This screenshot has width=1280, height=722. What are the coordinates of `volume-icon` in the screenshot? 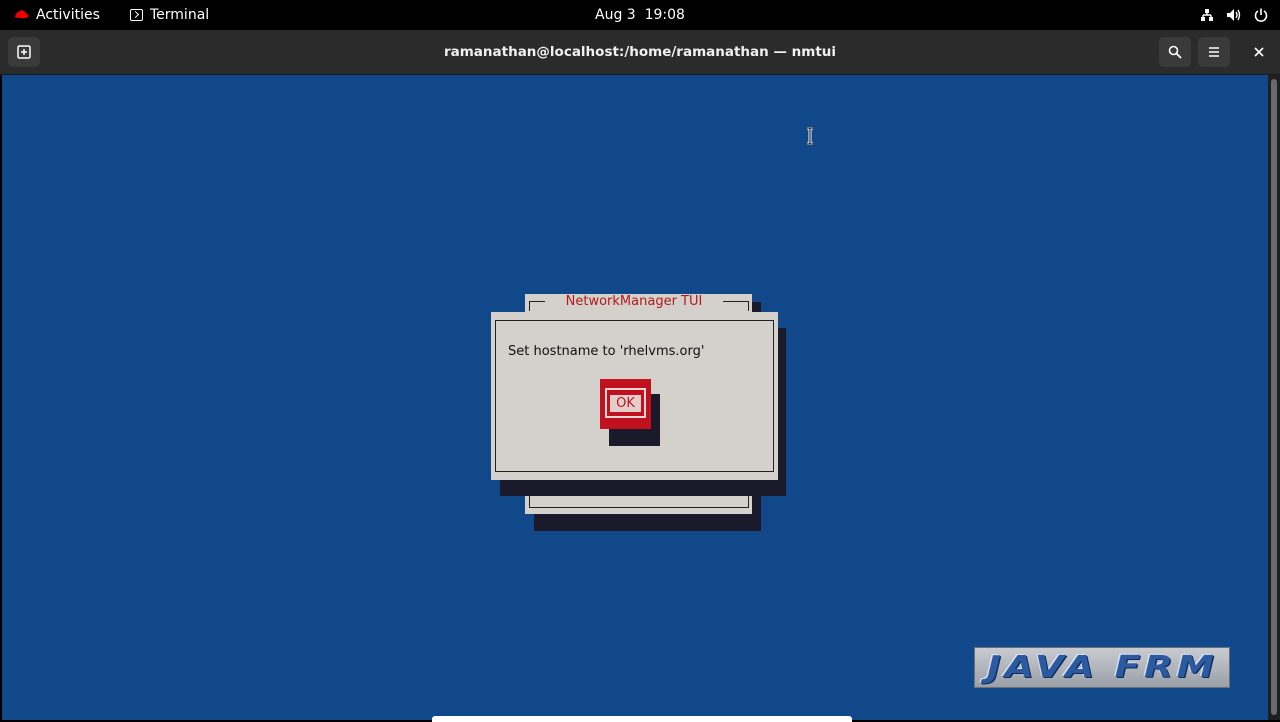 It's located at (1234, 15).